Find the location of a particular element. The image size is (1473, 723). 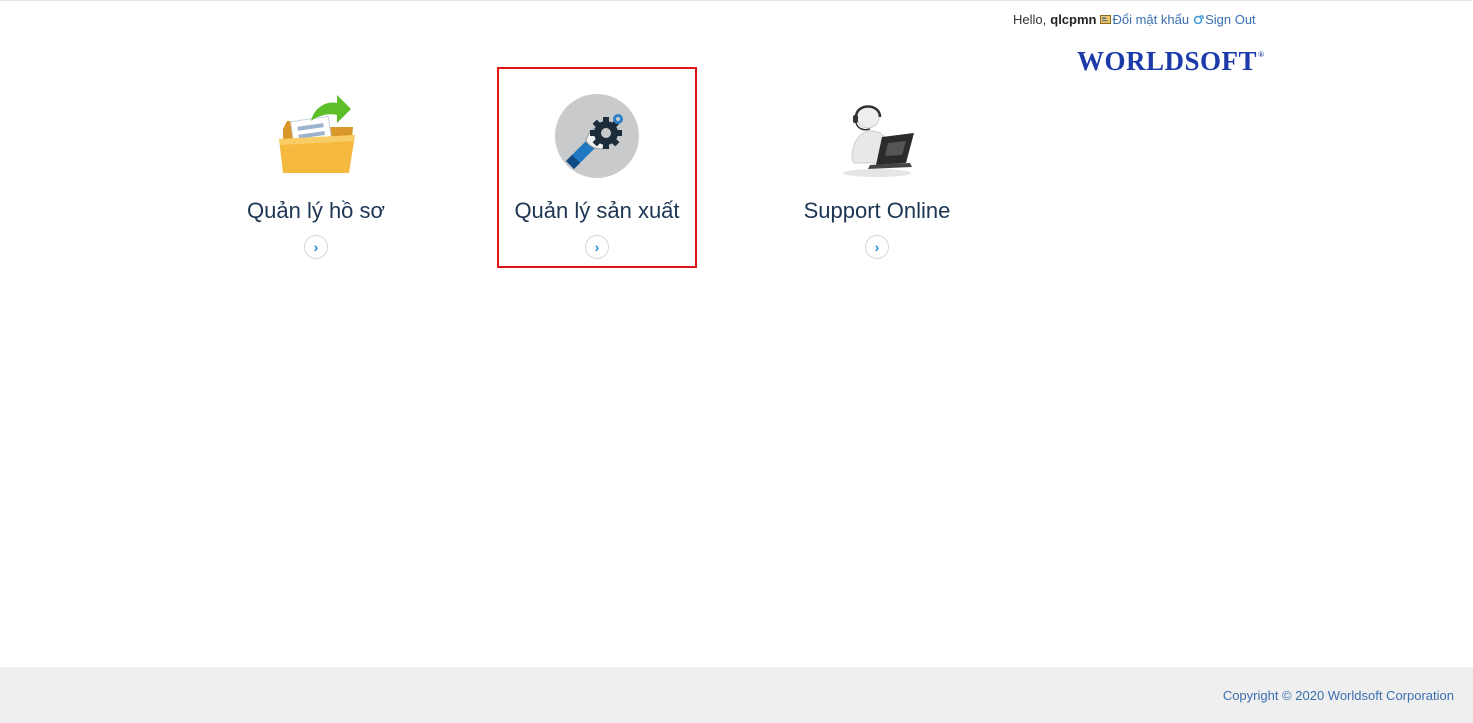

registered-mark: ® is located at coordinates (1261, 54).